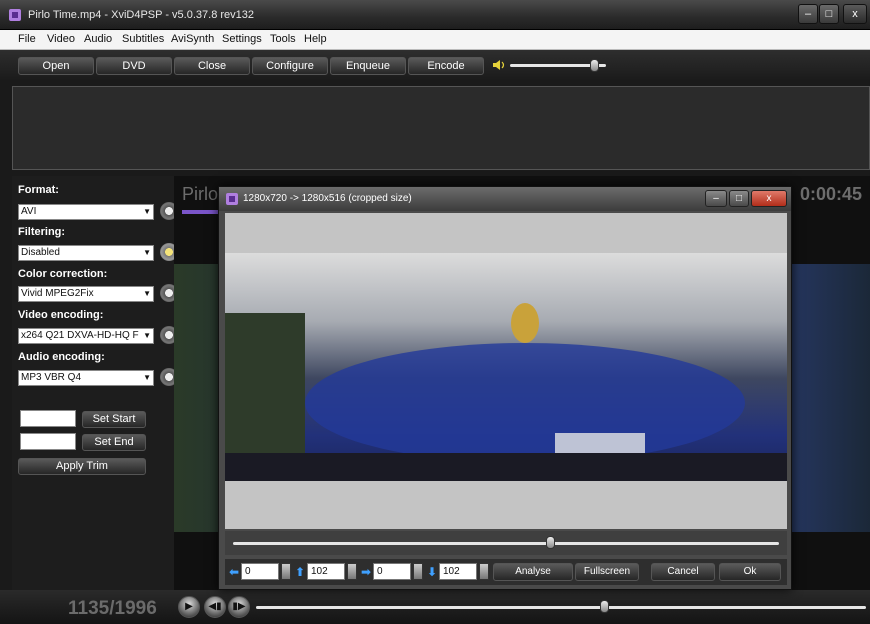 This screenshot has height=624, width=870. Describe the element at coordinates (61, 39) in the screenshot. I see `menu-video: Video` at that location.